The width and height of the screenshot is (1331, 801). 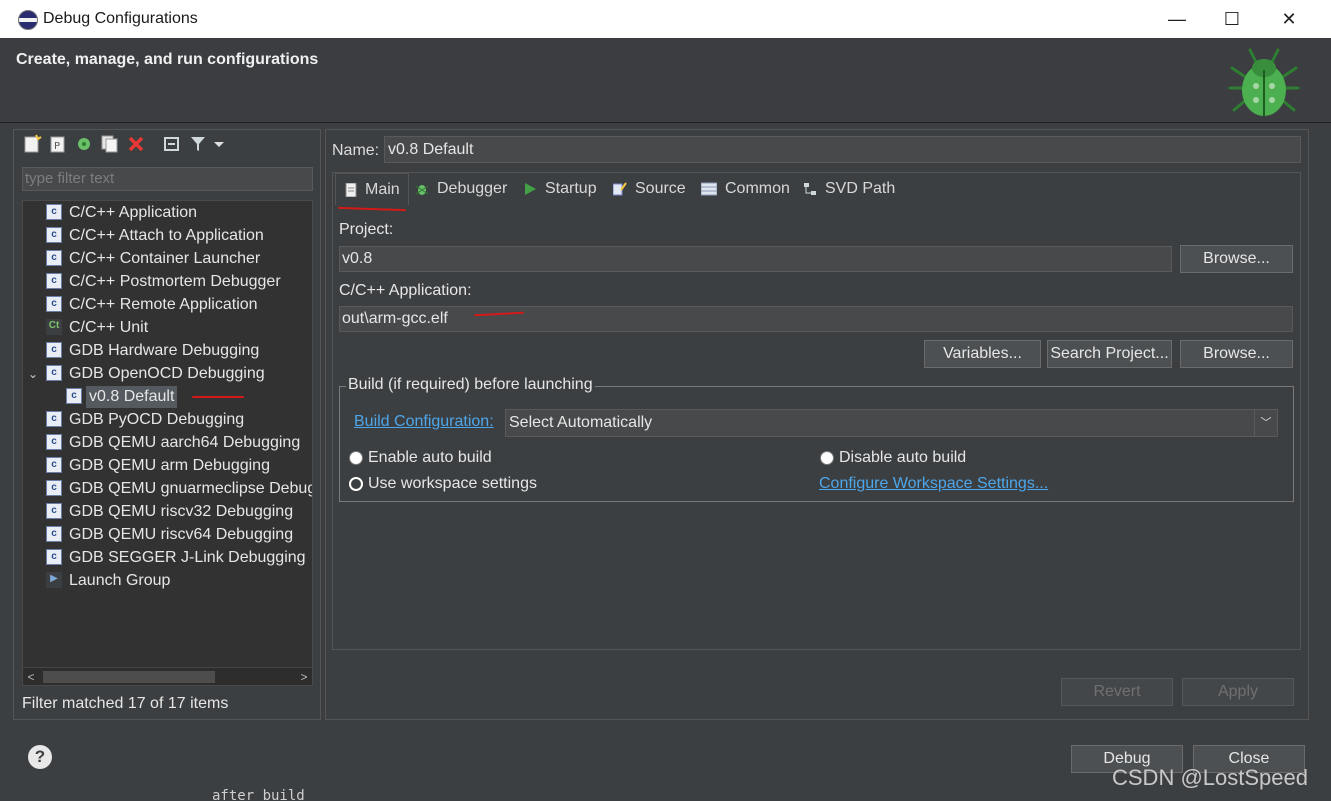 What do you see at coordinates (258, 794) in the screenshot?
I see `background-editor-text: after build` at bounding box center [258, 794].